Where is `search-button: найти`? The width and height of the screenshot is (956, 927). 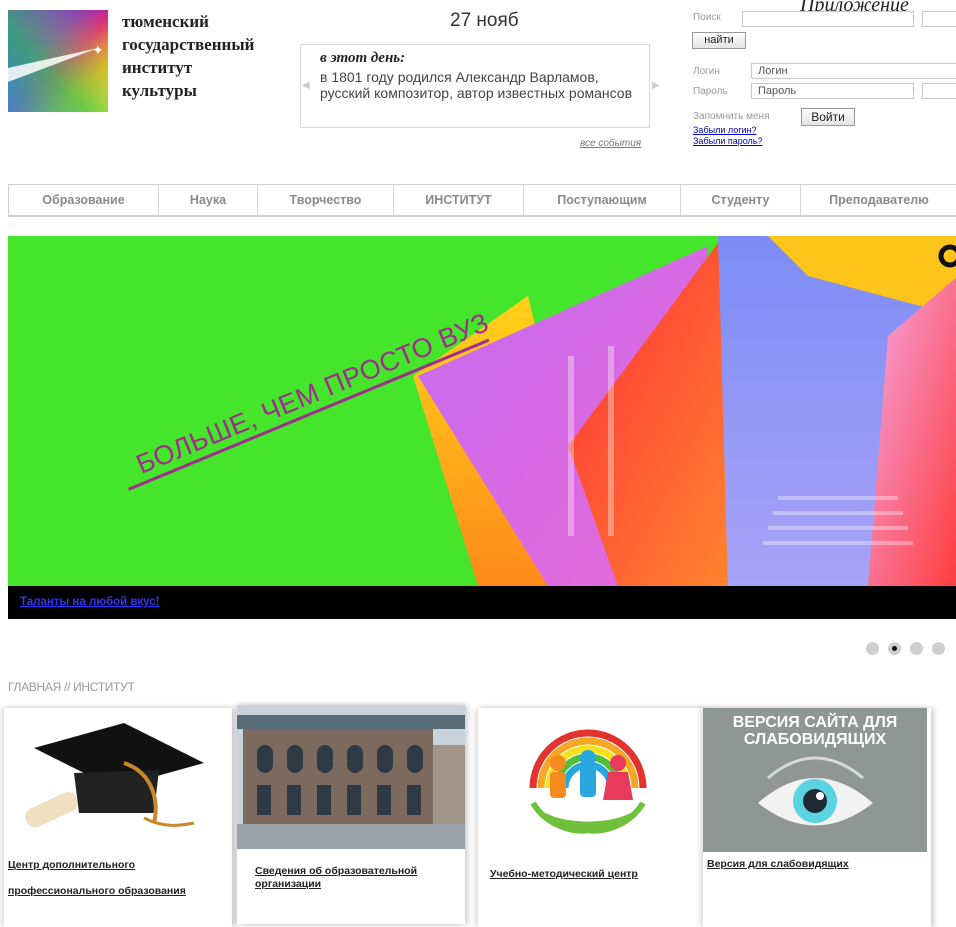
search-button: найти is located at coordinates (719, 40).